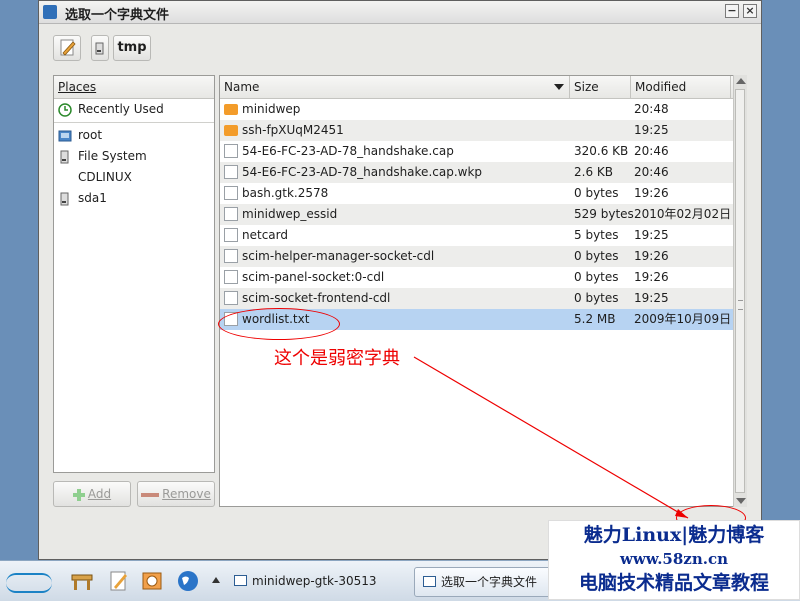 The width and height of the screenshot is (800, 601). Describe the element at coordinates (132, 48) in the screenshot. I see `path-segment-tmp: tmp` at that location.